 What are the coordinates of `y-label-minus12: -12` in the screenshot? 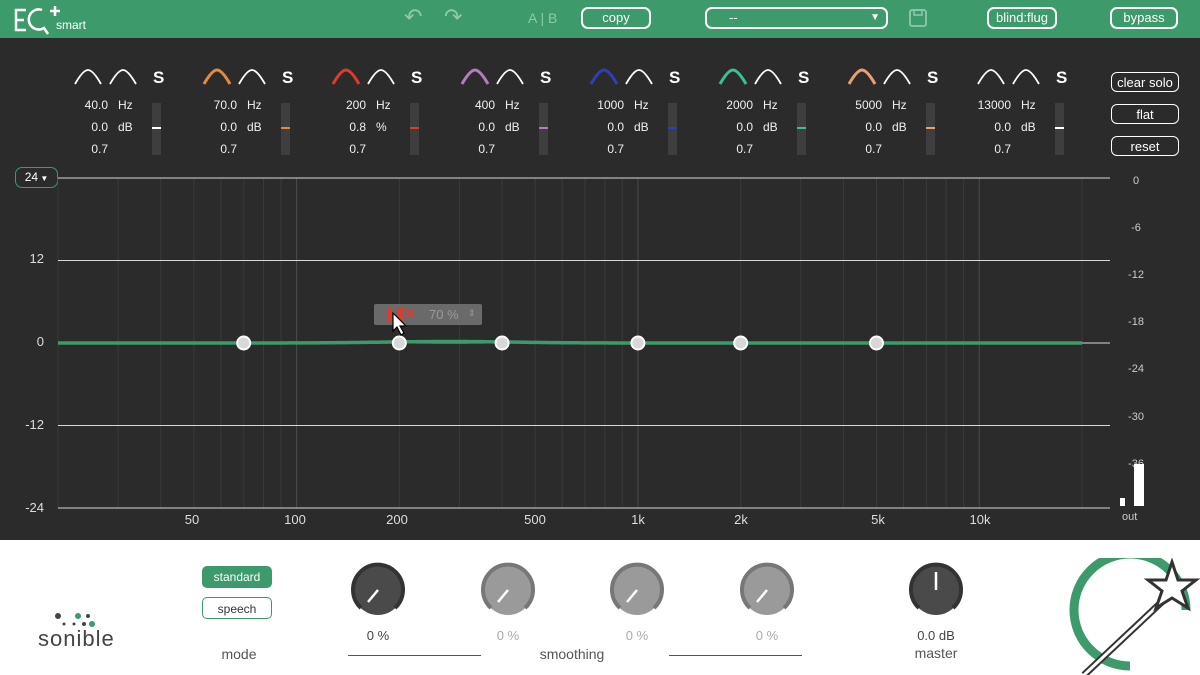 It's located at (34, 424).